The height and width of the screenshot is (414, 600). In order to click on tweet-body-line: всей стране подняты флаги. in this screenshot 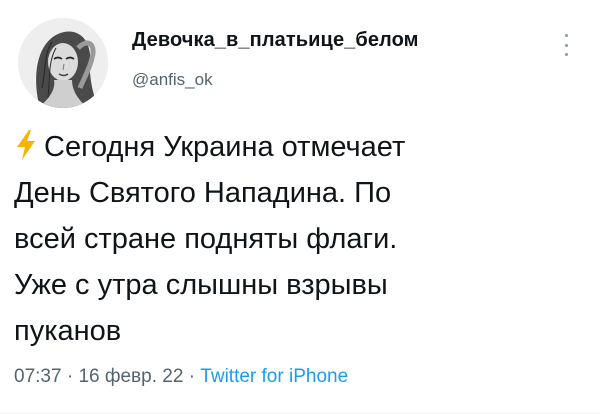, I will do `click(206, 239)`.